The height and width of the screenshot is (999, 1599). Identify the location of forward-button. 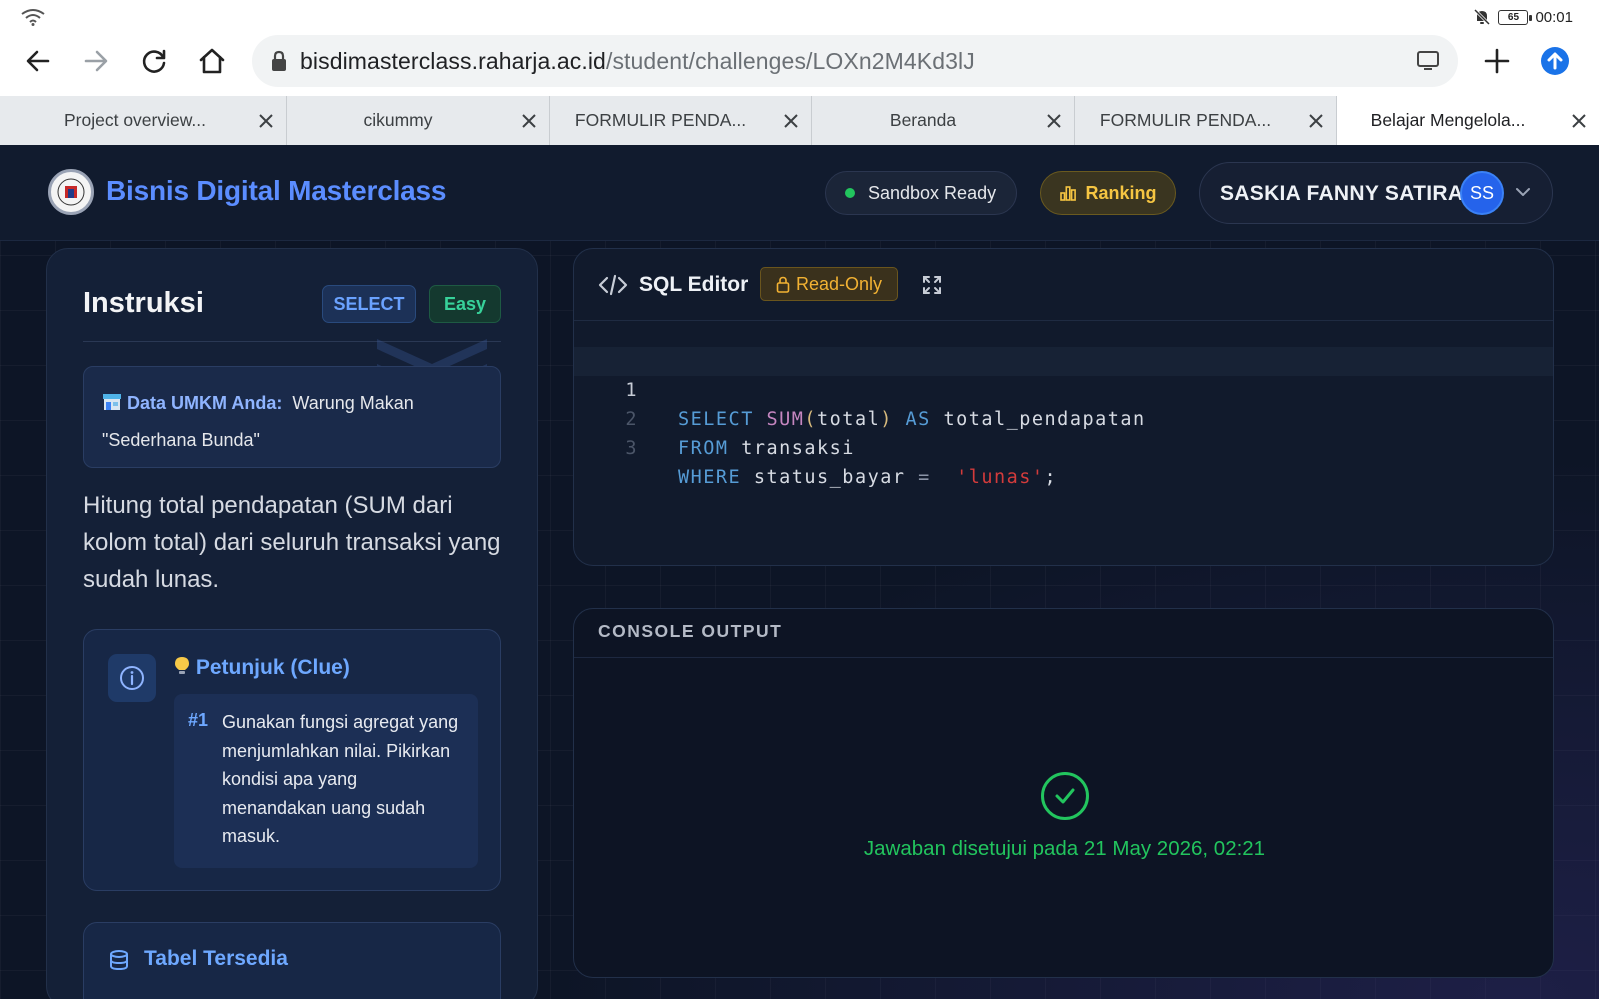
(96, 61).